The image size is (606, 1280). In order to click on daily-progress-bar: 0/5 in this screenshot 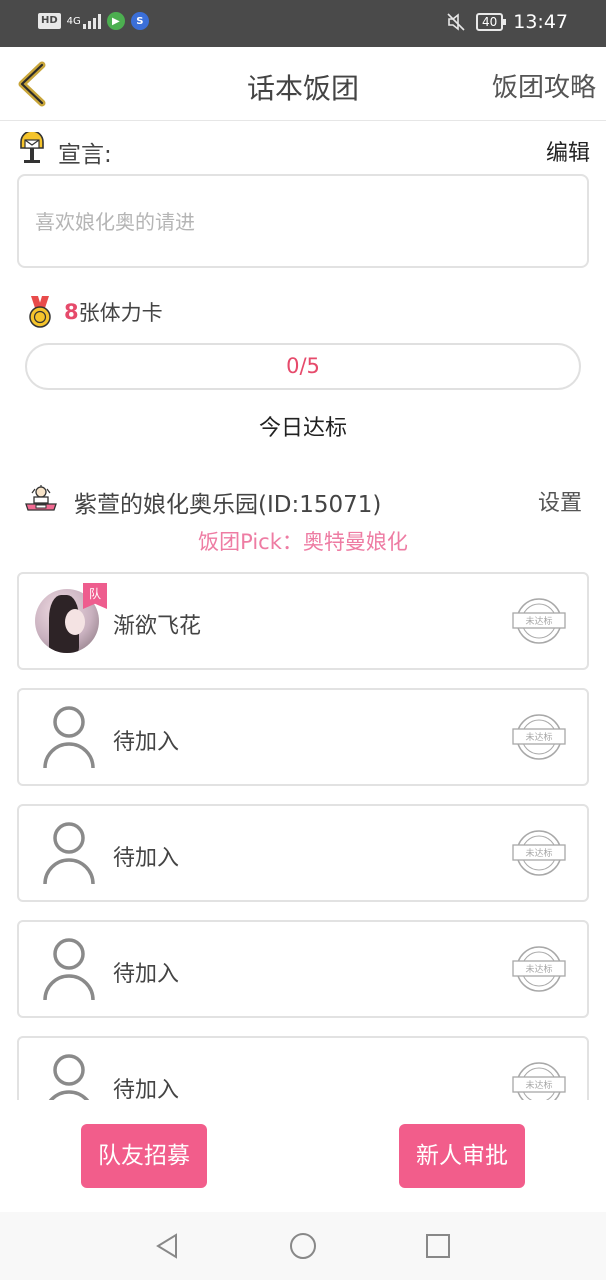, I will do `click(303, 366)`.